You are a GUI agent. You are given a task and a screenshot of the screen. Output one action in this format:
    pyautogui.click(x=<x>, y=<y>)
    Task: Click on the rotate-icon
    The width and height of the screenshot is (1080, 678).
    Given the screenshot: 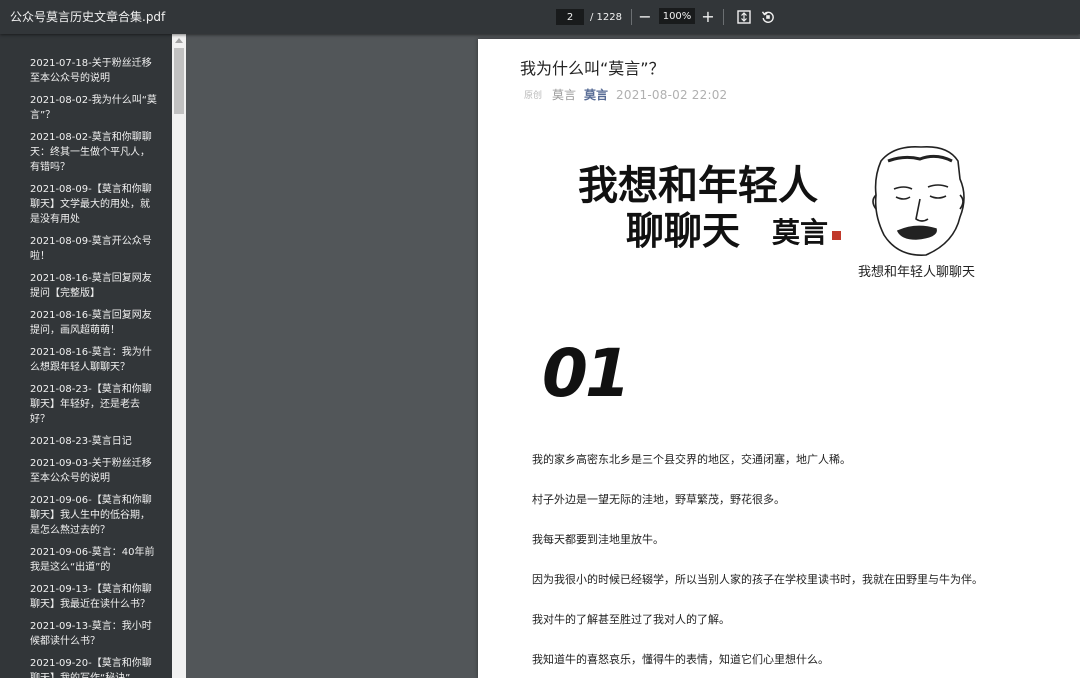 What is the action you would take?
    pyautogui.click(x=767, y=17)
    